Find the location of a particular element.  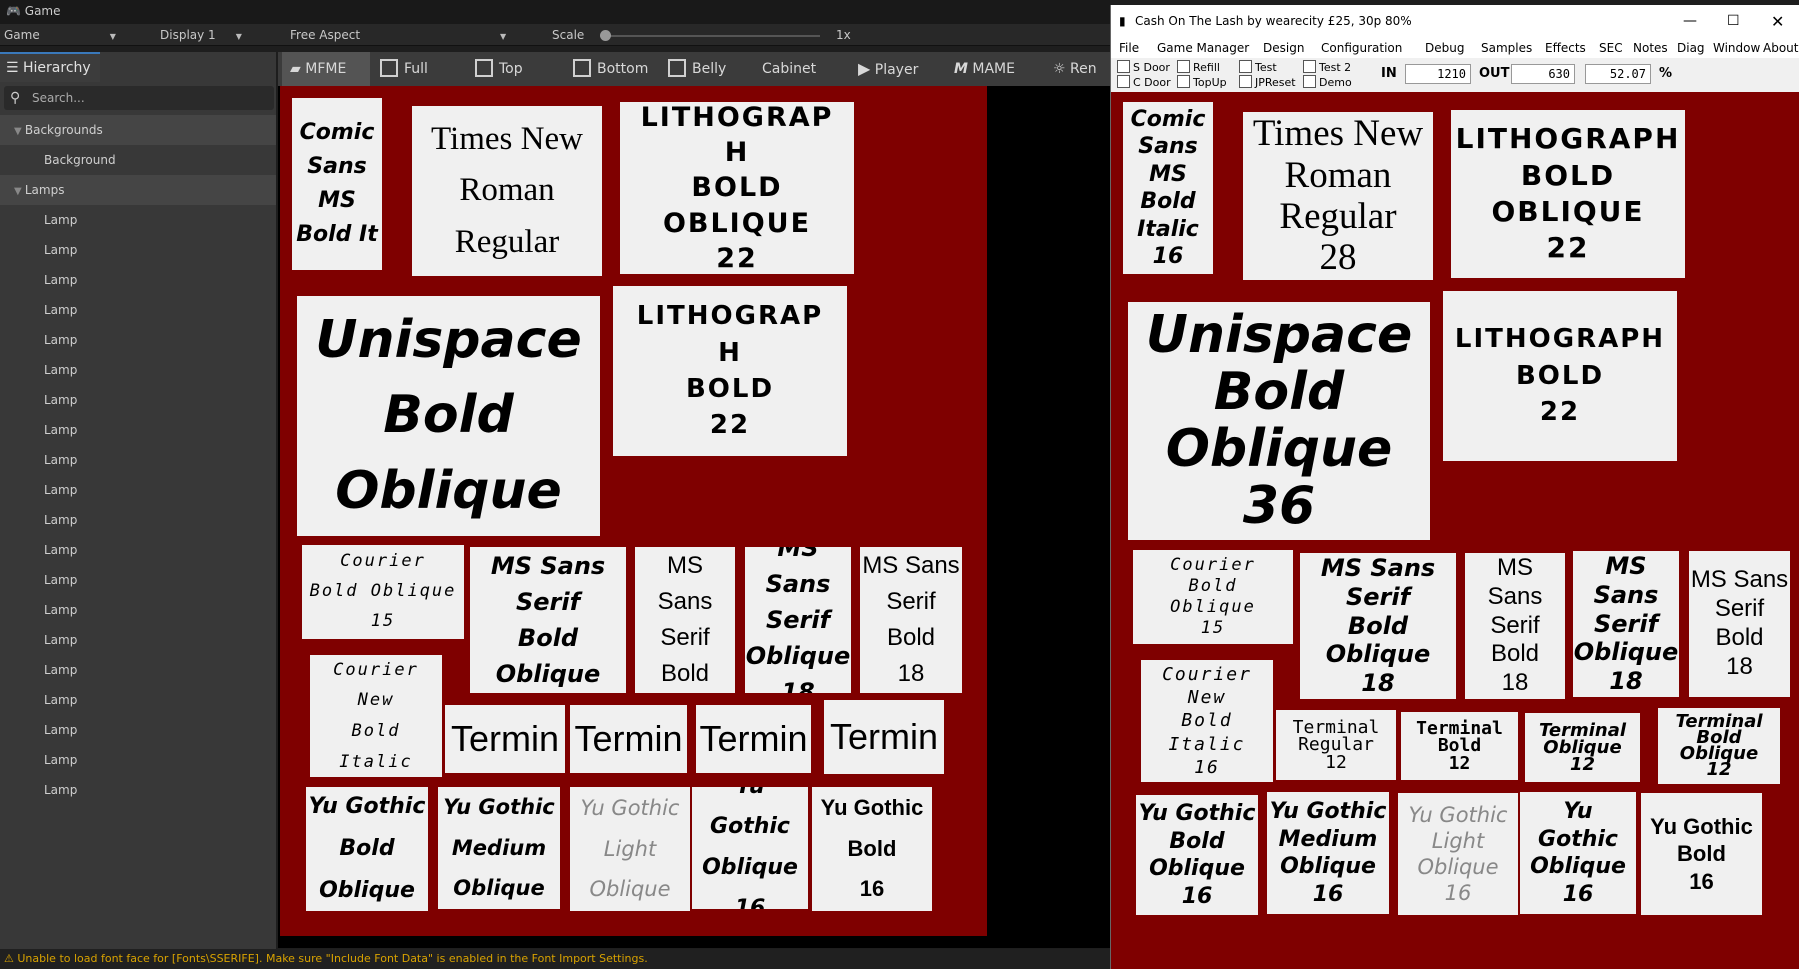

lamp-8: MS Sans Serif Bold 18 is located at coordinates (1515, 626).